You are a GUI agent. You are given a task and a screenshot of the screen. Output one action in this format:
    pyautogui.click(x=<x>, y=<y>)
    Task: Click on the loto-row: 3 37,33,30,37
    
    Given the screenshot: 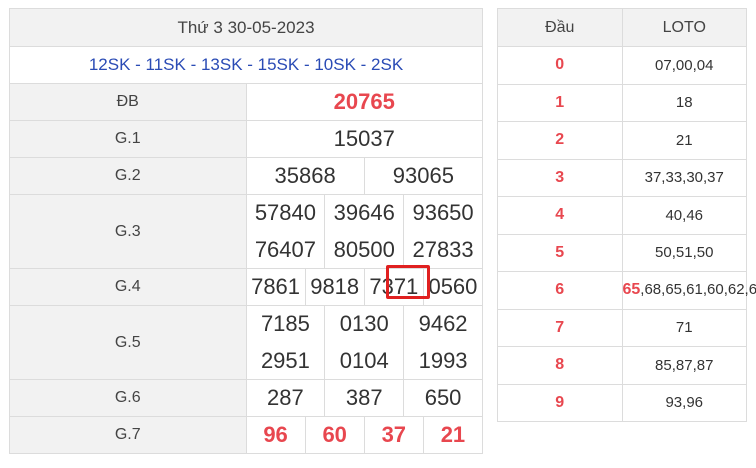 What is the action you would take?
    pyautogui.click(x=622, y=177)
    